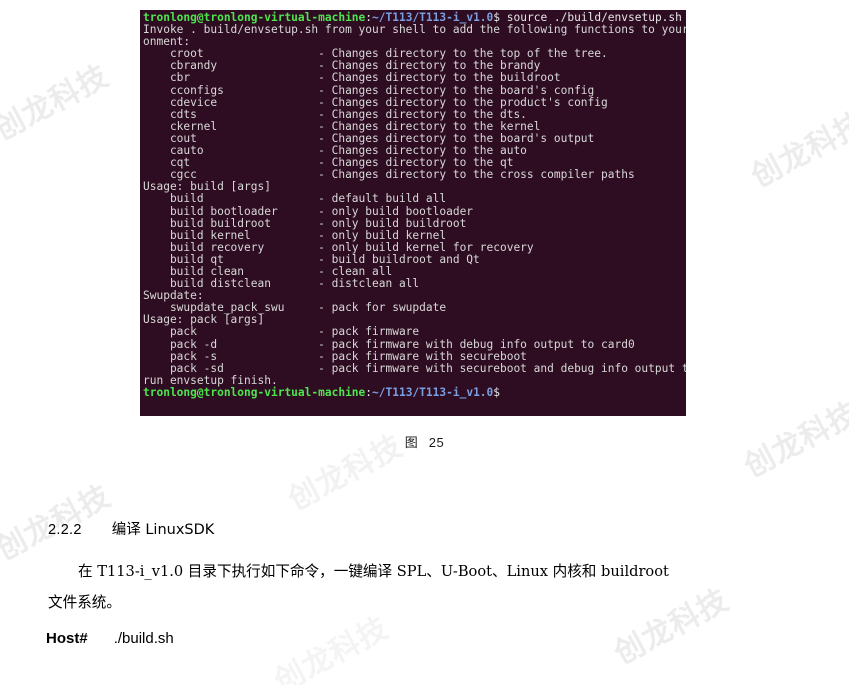 This screenshot has width=849, height=685. What do you see at coordinates (308, 211) in the screenshot?
I see `terminal-line: build bootloader - only build bootloader` at bounding box center [308, 211].